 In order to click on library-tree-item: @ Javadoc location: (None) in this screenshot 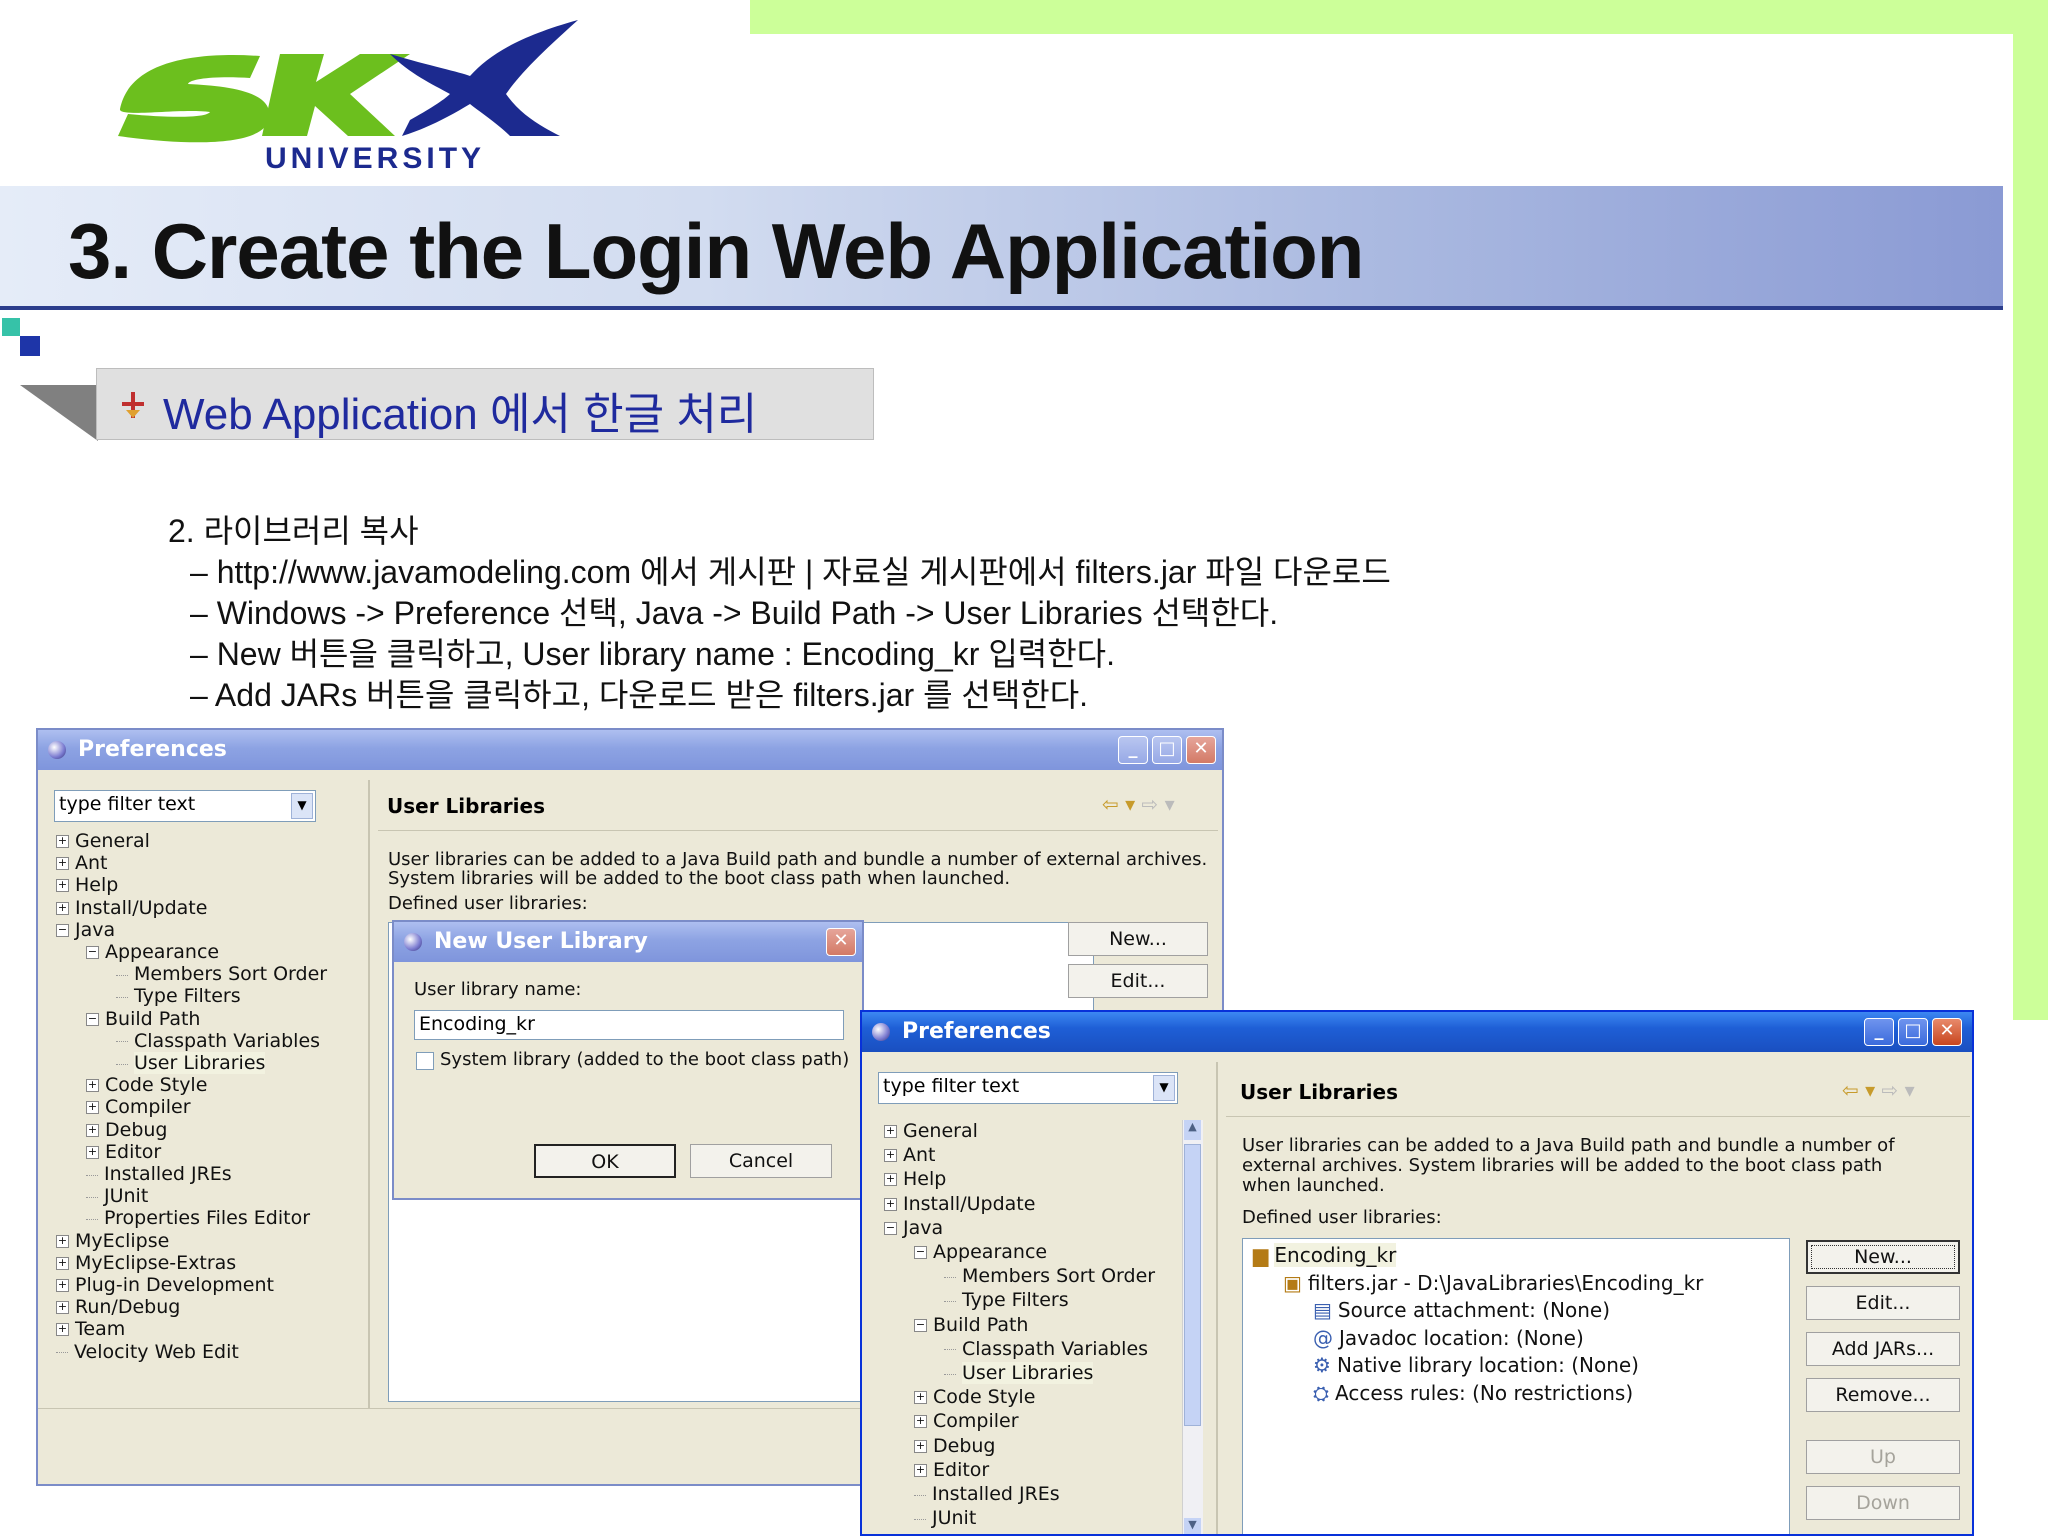, I will do `click(1448, 1338)`.